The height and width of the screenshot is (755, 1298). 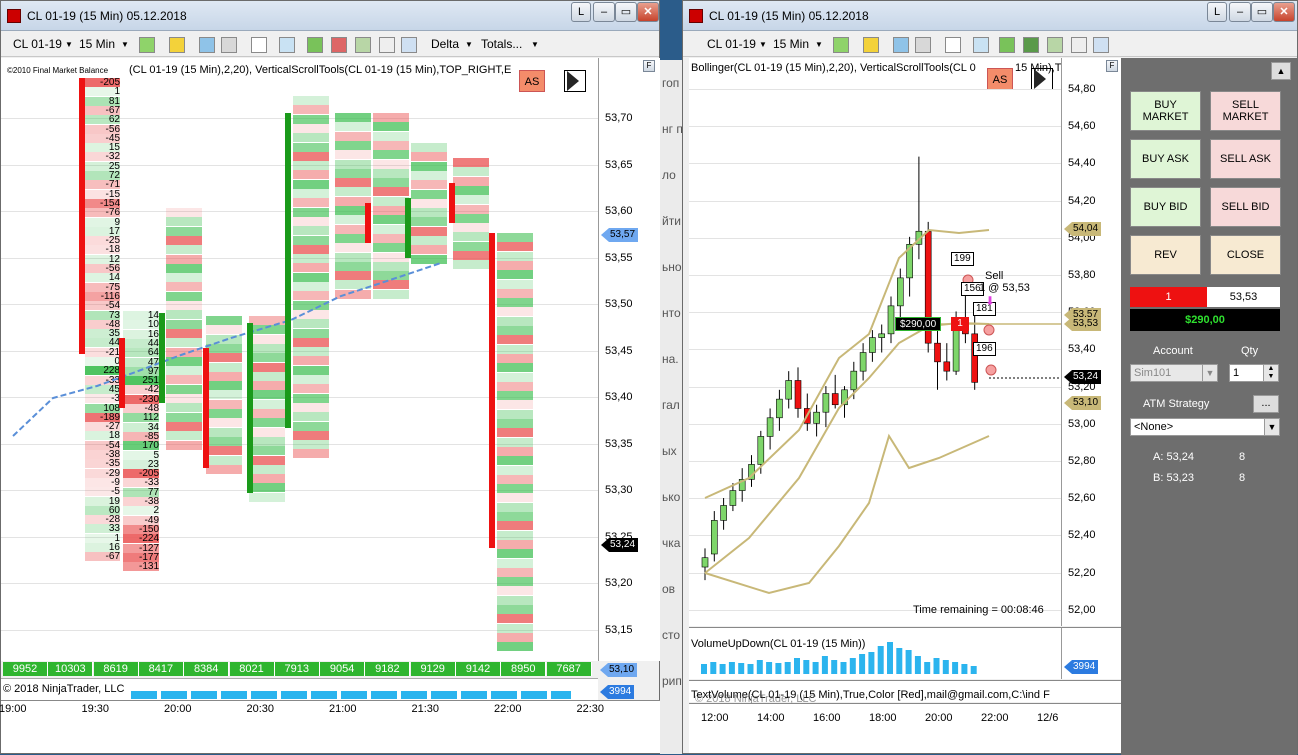 I want to click on right-zoom-icon, so click(x=981, y=45).